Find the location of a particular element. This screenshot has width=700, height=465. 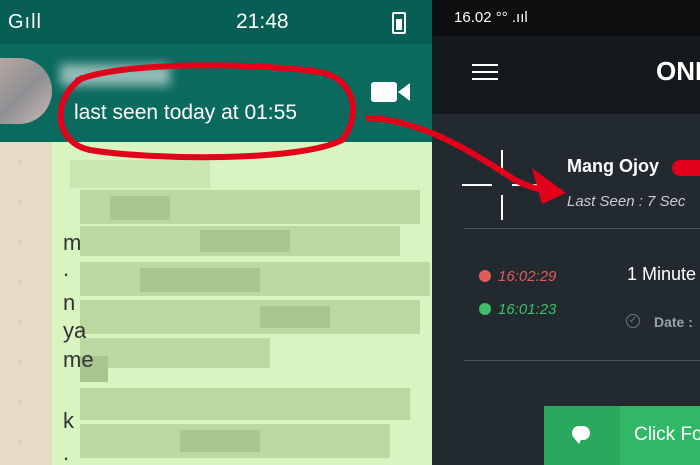

offline-dot is located at coordinates (485, 276).